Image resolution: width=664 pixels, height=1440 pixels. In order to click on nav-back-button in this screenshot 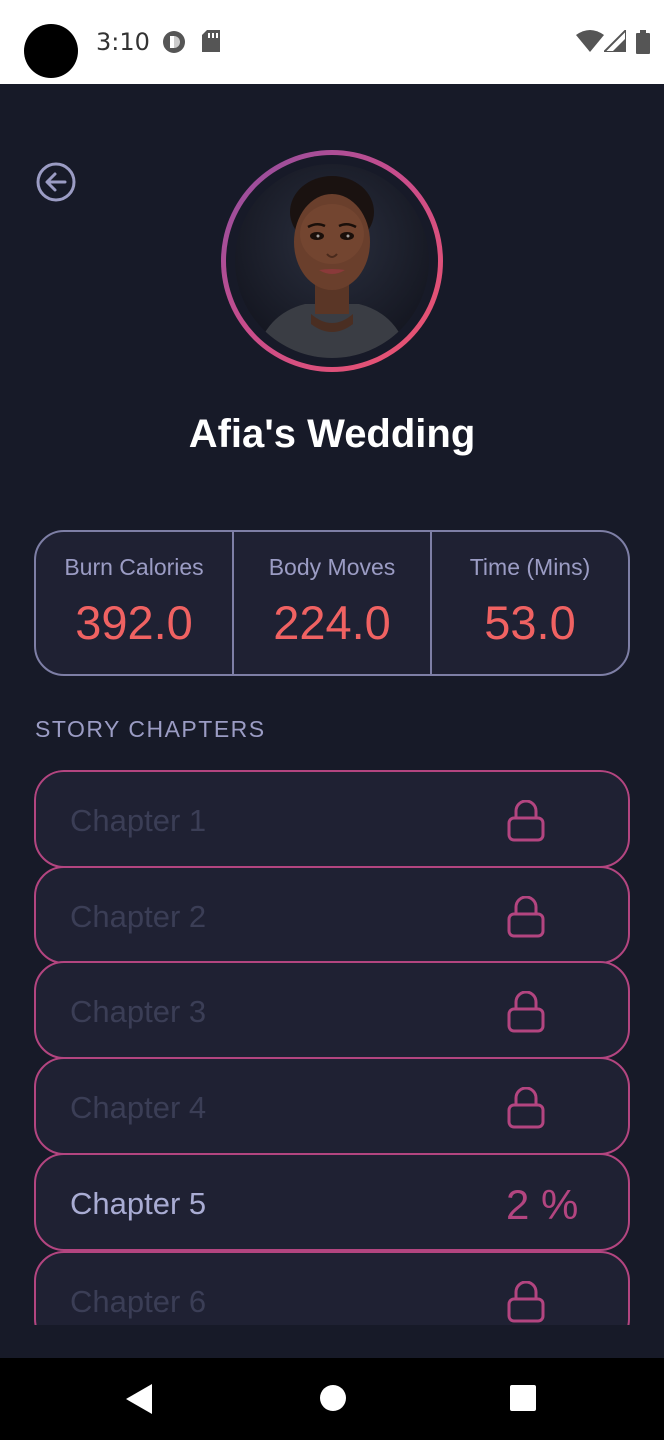, I will do `click(139, 1401)`.